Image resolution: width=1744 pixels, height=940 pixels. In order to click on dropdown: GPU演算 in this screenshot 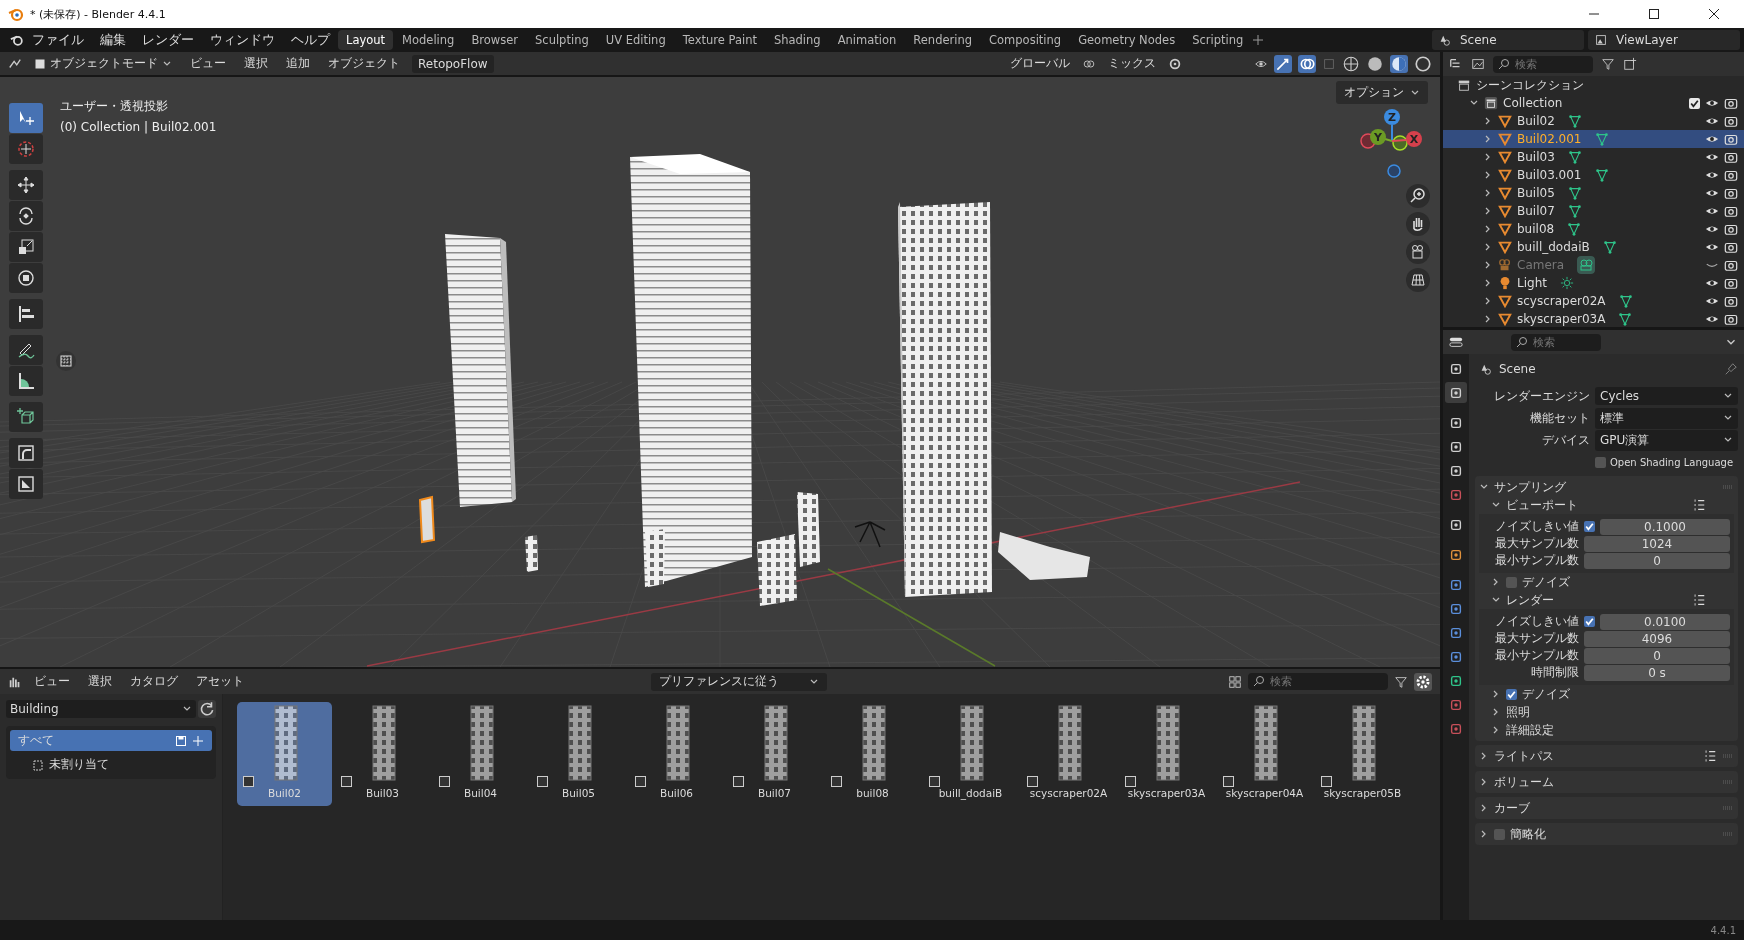, I will do `click(1666, 440)`.